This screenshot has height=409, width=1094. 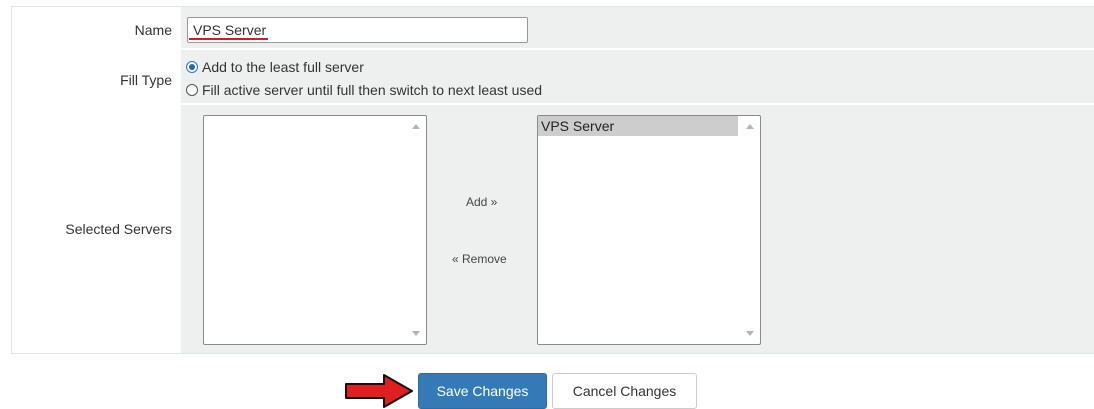 I want to click on selected-servers-list: VPS Server, so click(x=649, y=230).